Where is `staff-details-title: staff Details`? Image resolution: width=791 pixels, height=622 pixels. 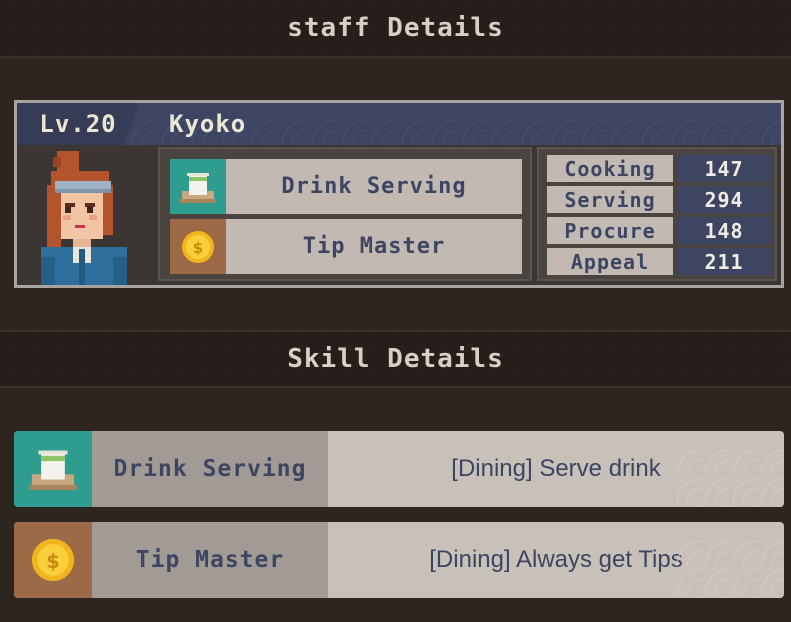
staff-details-title: staff Details is located at coordinates (395, 28).